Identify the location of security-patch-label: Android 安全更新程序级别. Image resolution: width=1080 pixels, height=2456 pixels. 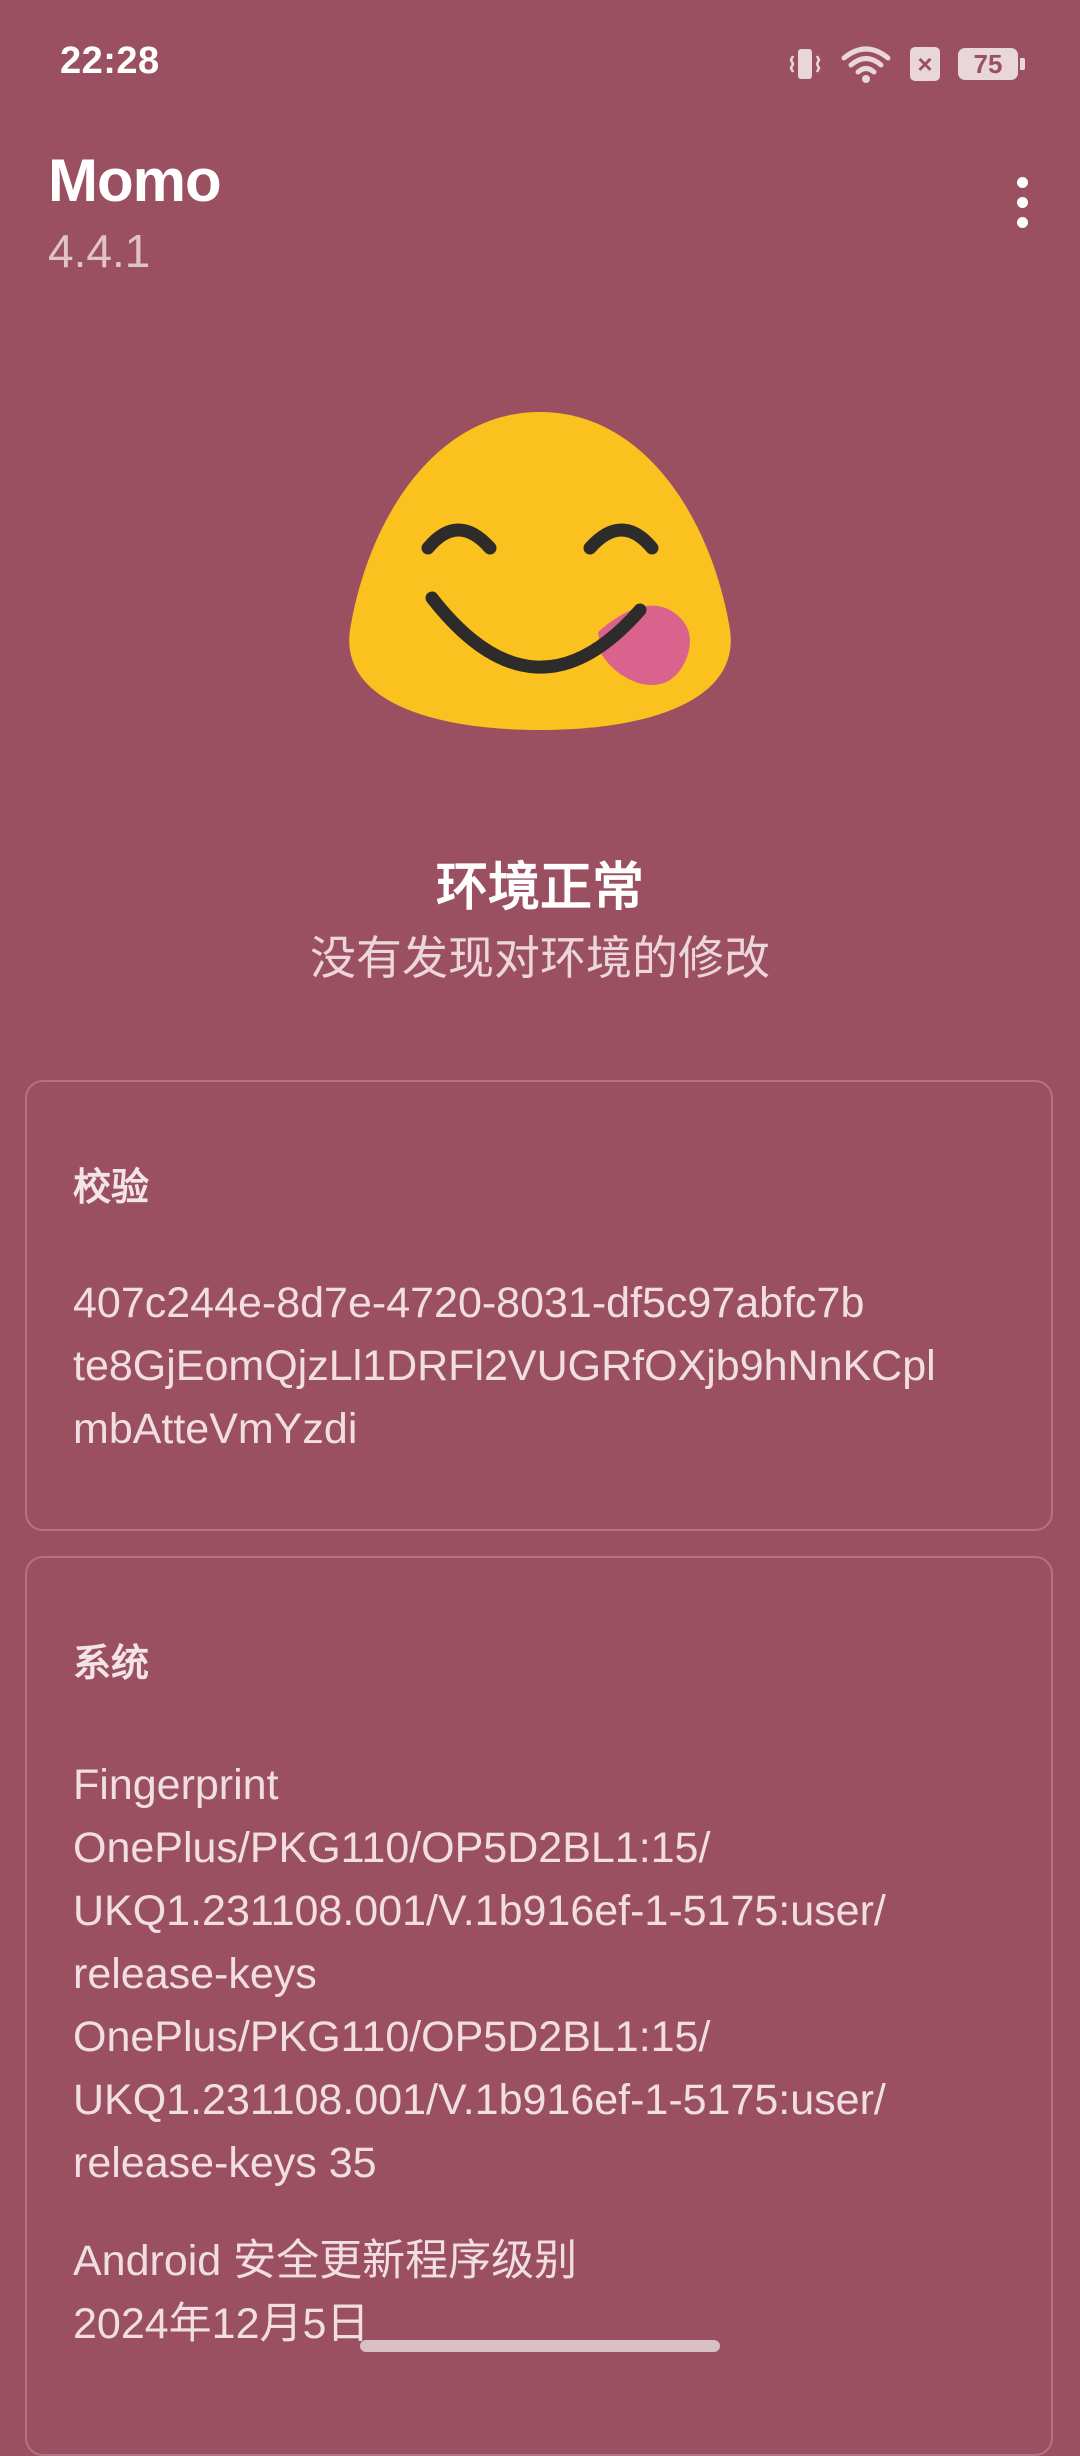
(325, 2261).